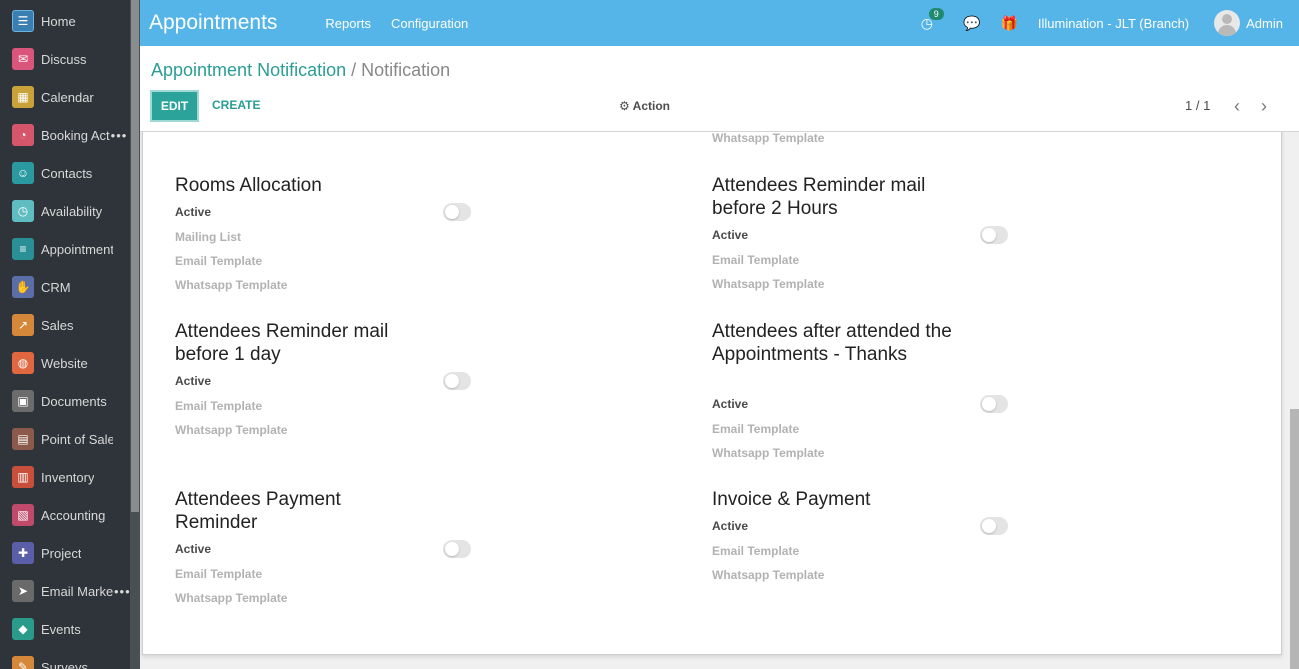 This screenshot has height=669, width=1299. I want to click on sidebar-item-home: ☰ Home, so click(70, 21).